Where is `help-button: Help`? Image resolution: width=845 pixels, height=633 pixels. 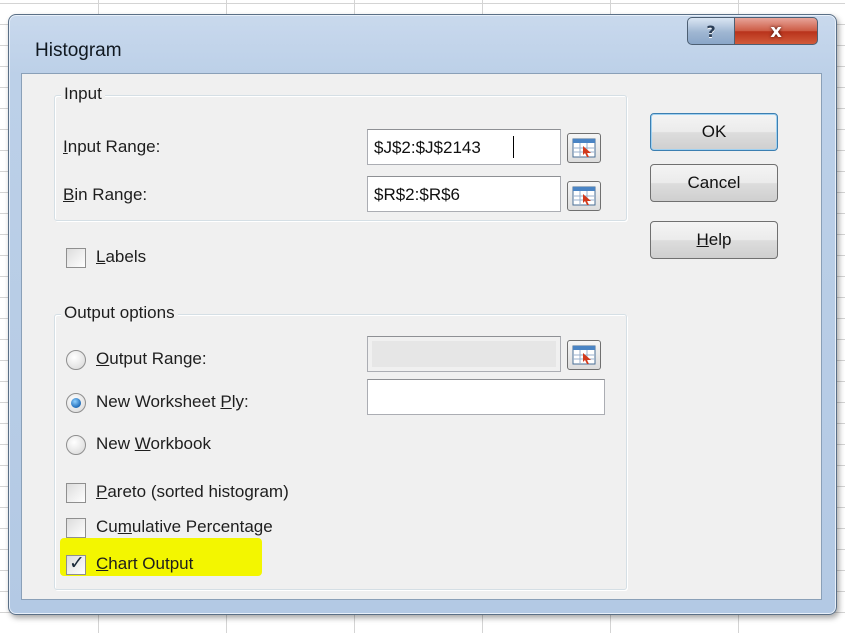
help-button: Help is located at coordinates (714, 240).